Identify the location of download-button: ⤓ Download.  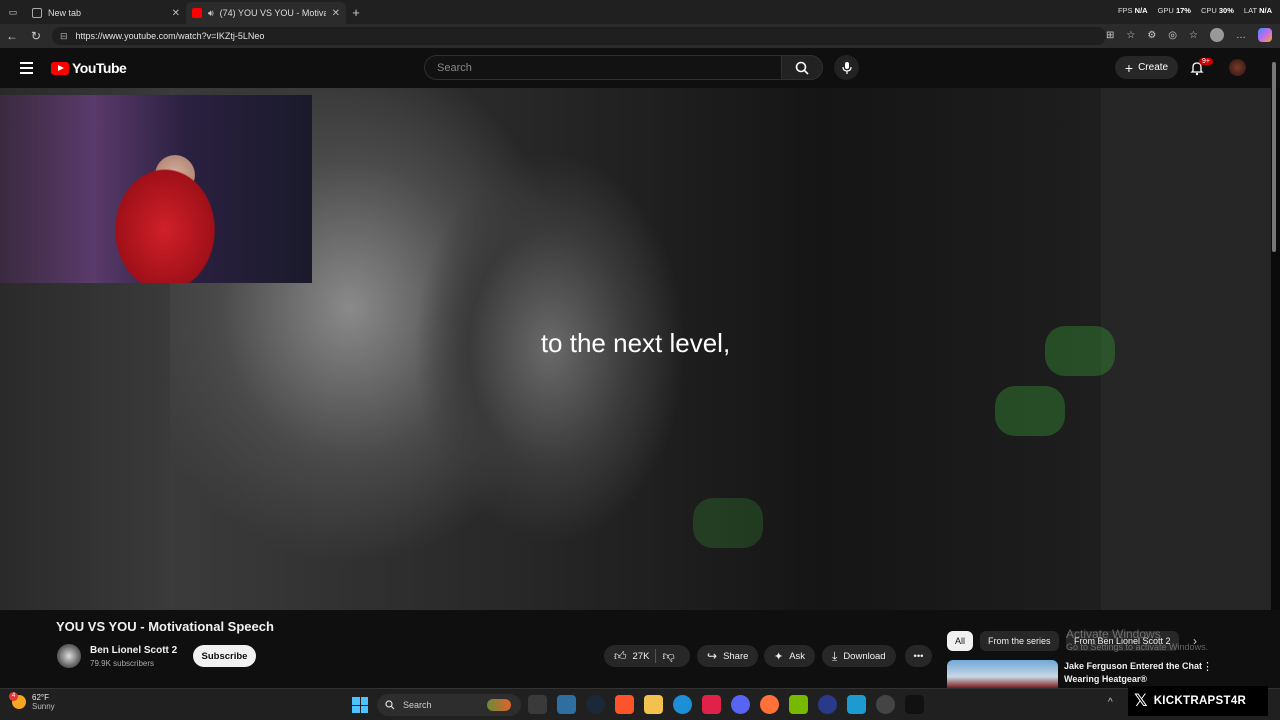
(859, 656).